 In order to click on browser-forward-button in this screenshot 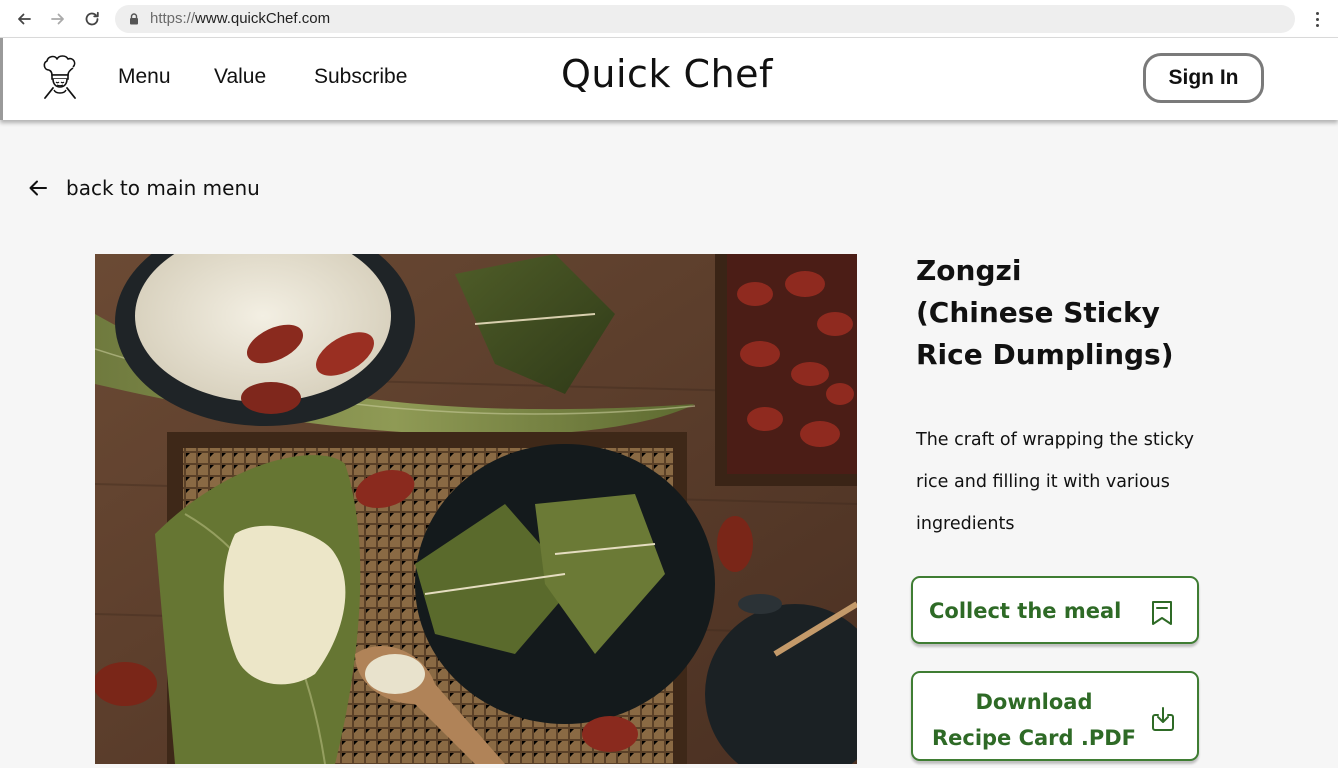, I will do `click(58, 19)`.